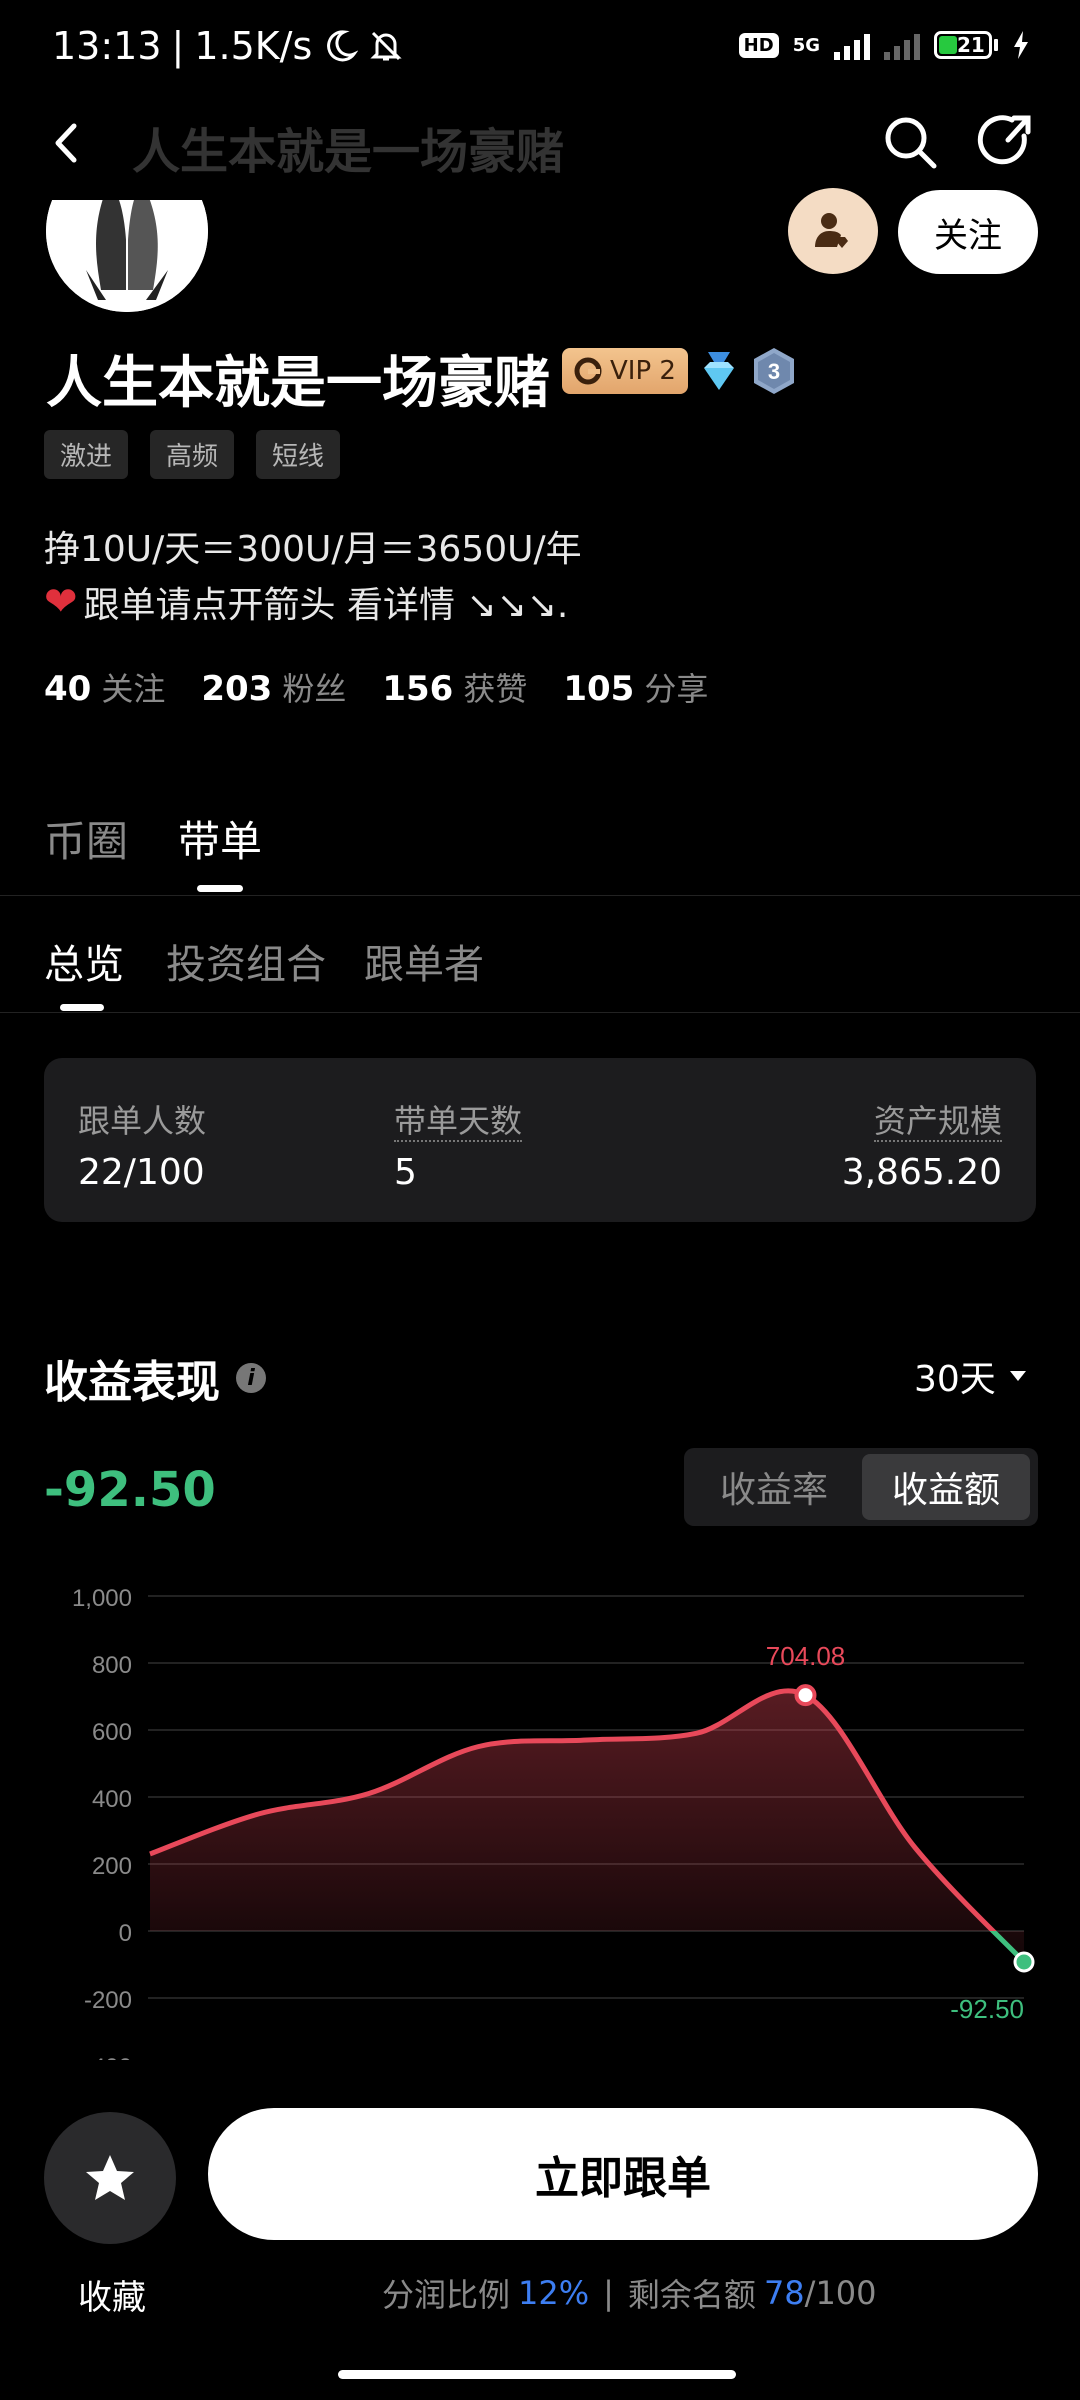  I want to click on subtab-portfolio: 投资组合, so click(246, 961).